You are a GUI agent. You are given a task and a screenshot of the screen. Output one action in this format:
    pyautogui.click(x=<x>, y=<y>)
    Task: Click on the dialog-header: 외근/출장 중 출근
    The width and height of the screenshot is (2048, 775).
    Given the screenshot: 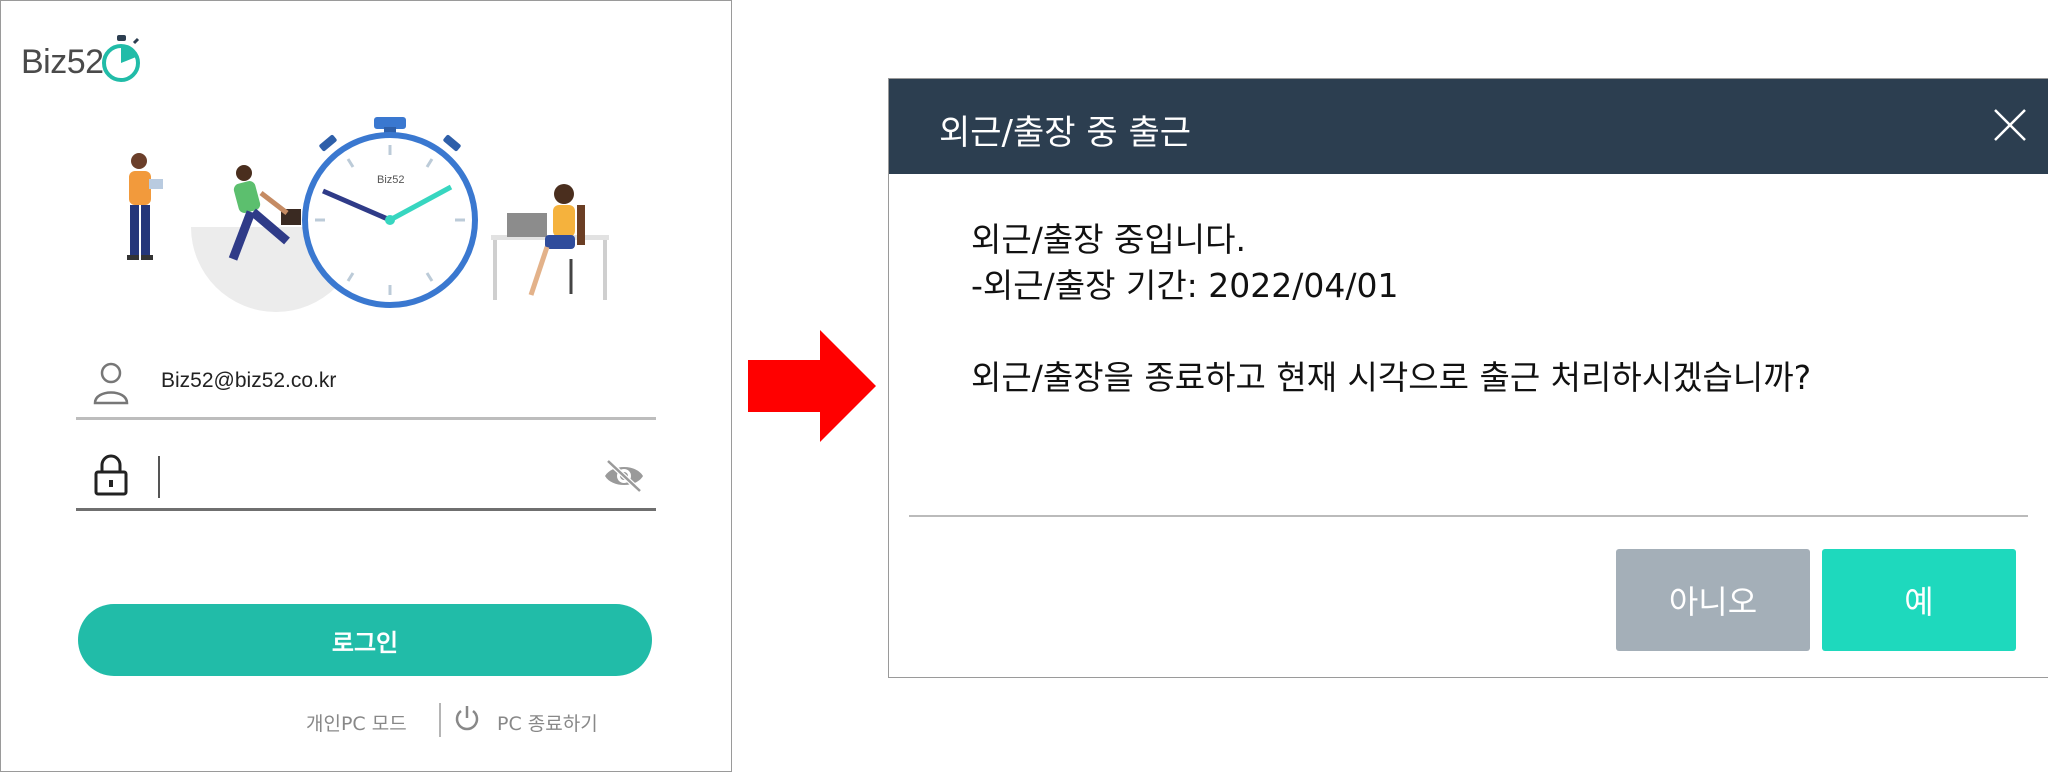 What is the action you would take?
    pyautogui.click(x=1468, y=126)
    